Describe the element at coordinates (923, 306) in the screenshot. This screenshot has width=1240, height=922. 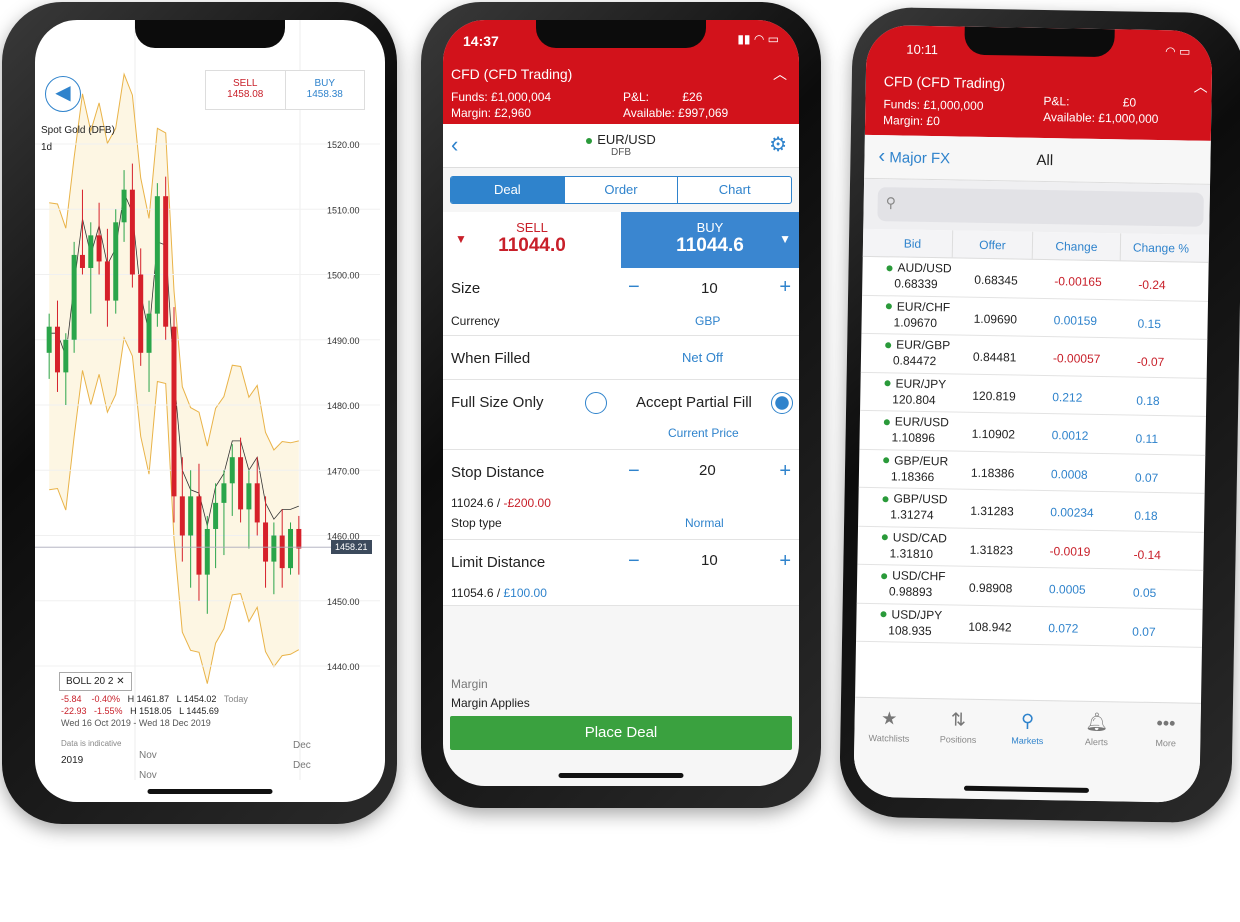
I see `instrument-name: EUR/CHF` at that location.